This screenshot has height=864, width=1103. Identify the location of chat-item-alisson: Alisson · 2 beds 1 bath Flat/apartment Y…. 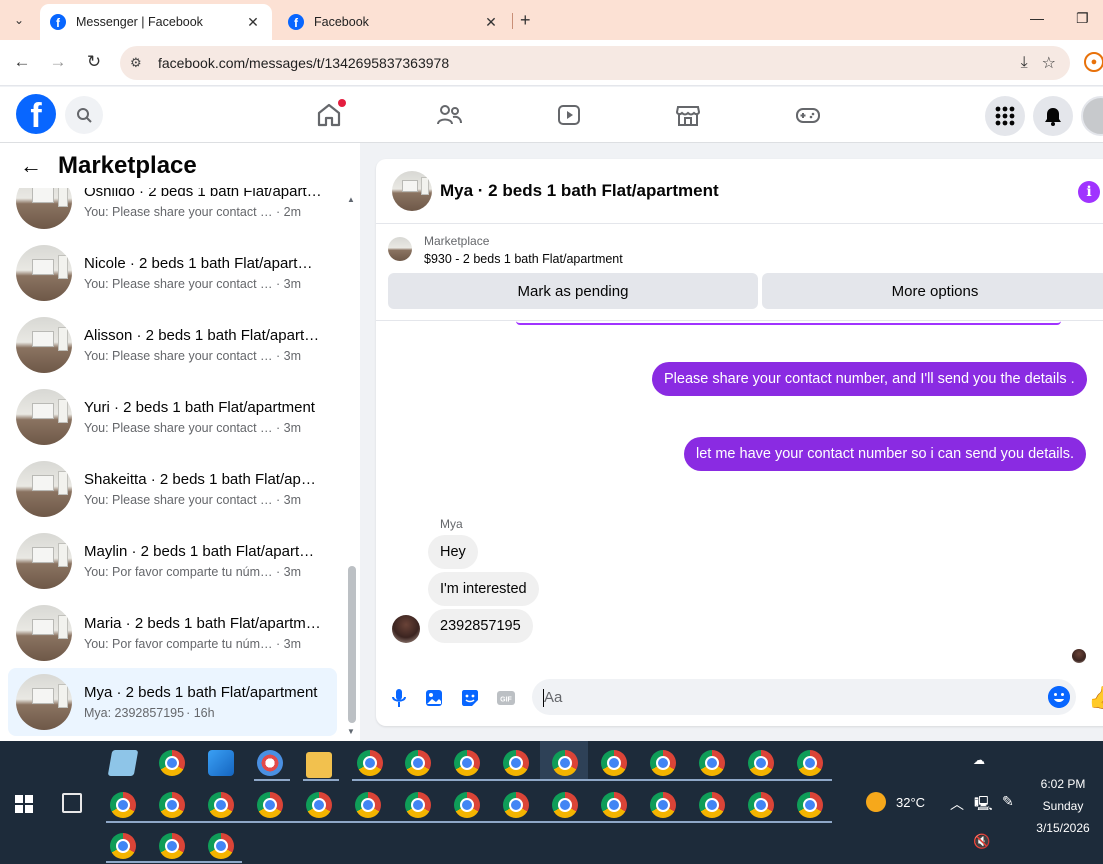
(172, 345).